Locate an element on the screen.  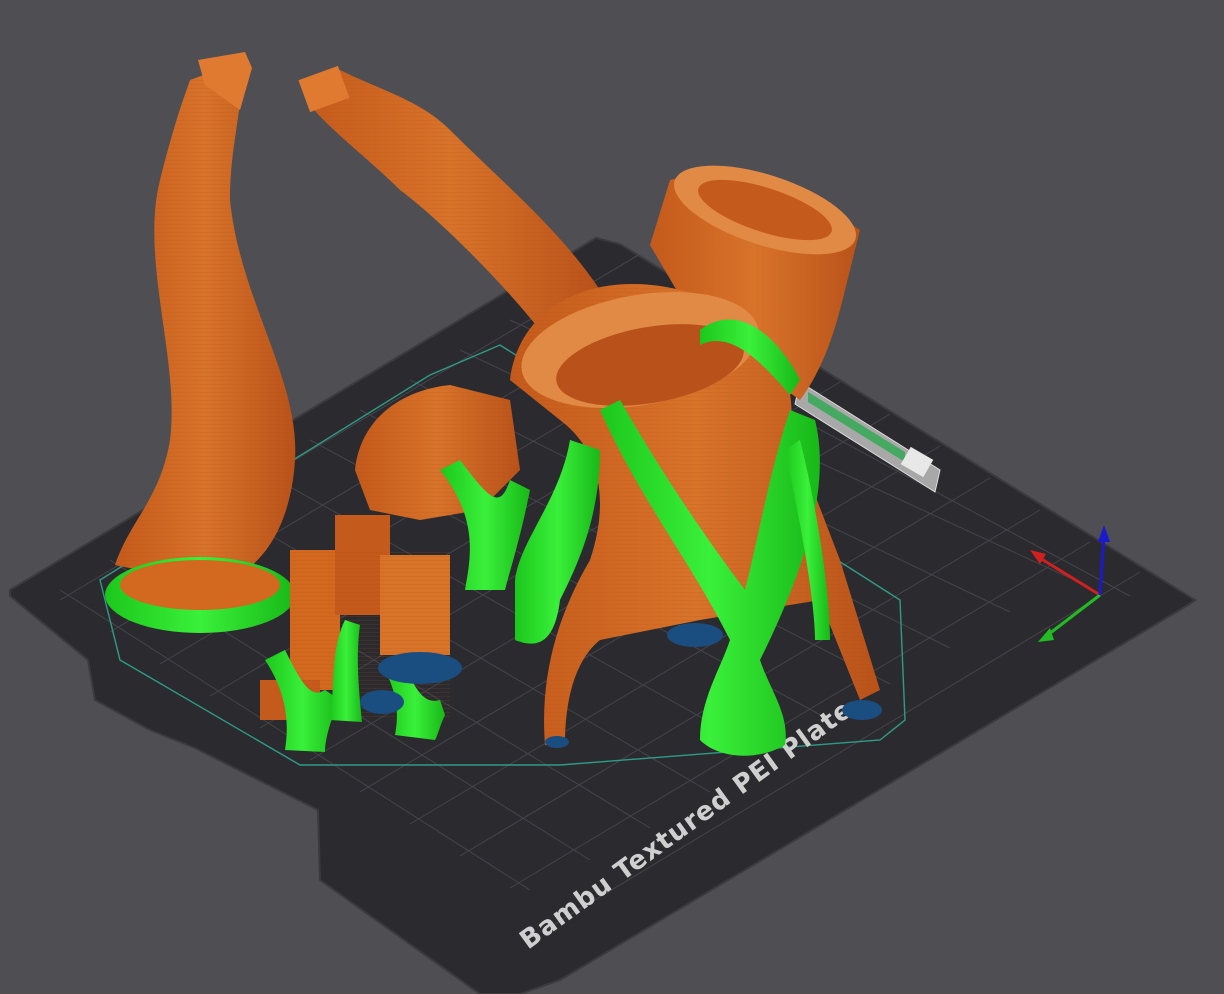
left-leg-support is located at coordinates (200, 595).